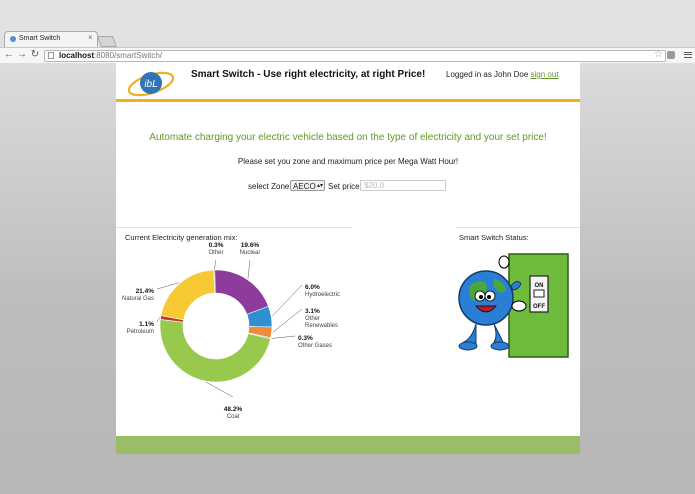 This screenshot has width=695, height=494. I want to click on zone-value: AECO, so click(304, 186).